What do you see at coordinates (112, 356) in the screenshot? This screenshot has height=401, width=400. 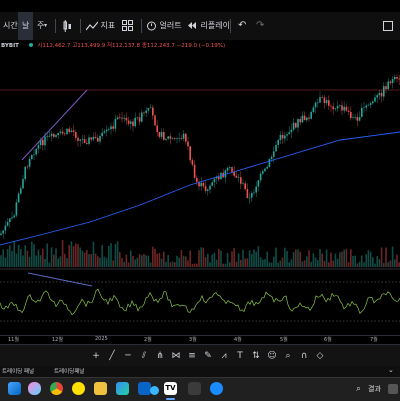 I see `trendline-tool-icon: ╱` at bounding box center [112, 356].